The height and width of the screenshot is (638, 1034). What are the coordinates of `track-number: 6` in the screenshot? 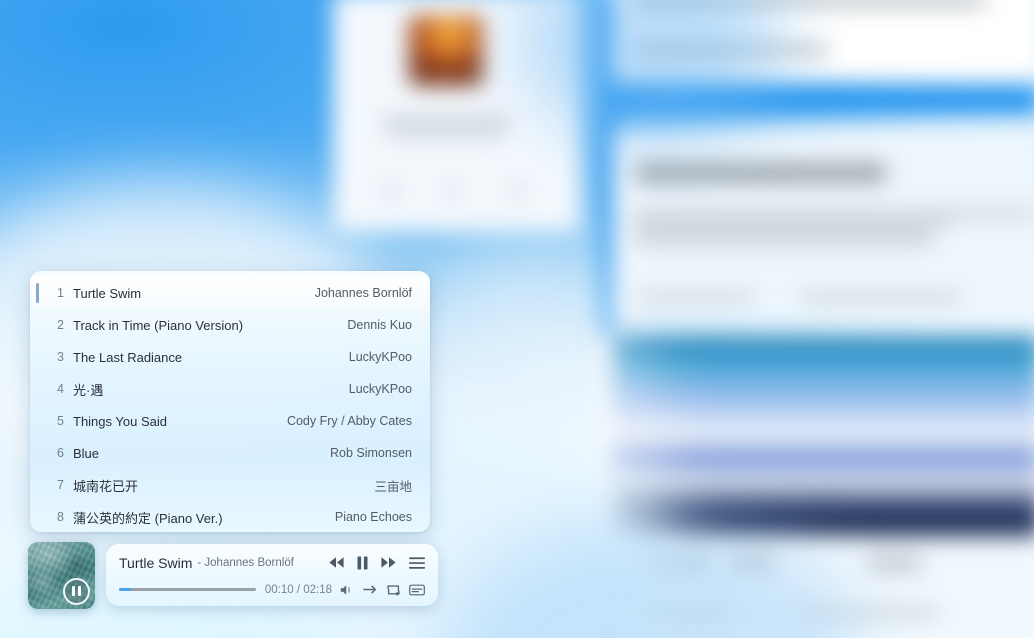 It's located at (60, 453).